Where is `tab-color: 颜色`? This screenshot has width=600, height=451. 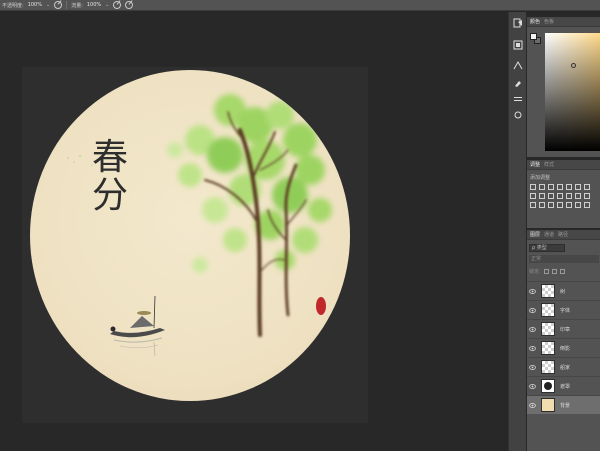
tab-color: 颜色 is located at coordinates (535, 21).